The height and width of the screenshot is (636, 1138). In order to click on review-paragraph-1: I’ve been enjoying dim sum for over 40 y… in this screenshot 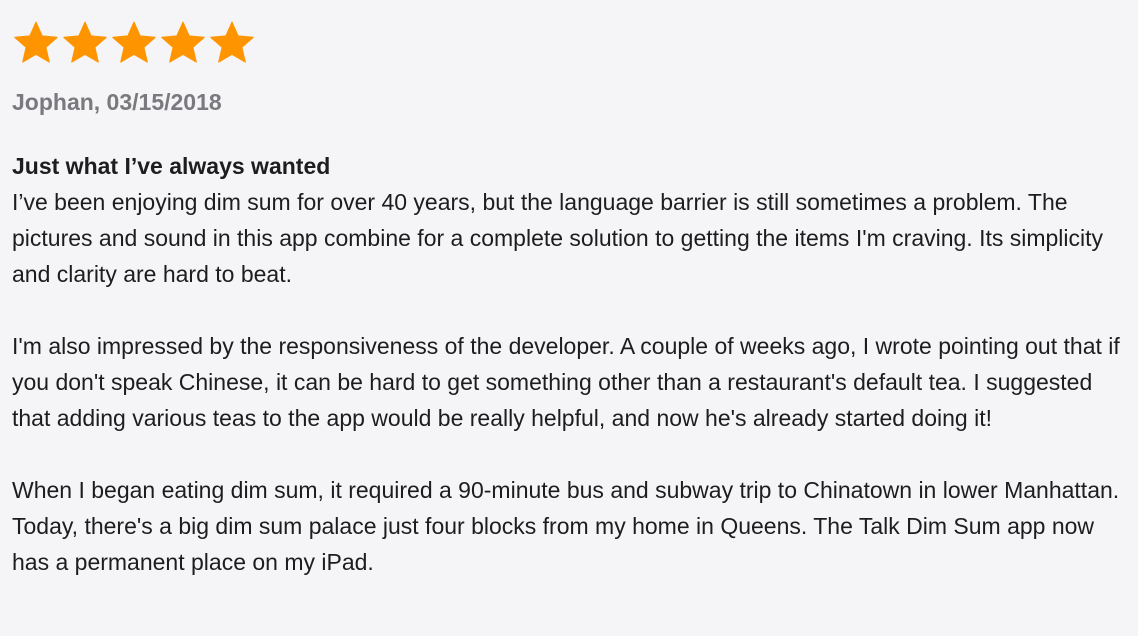, I will do `click(558, 238)`.